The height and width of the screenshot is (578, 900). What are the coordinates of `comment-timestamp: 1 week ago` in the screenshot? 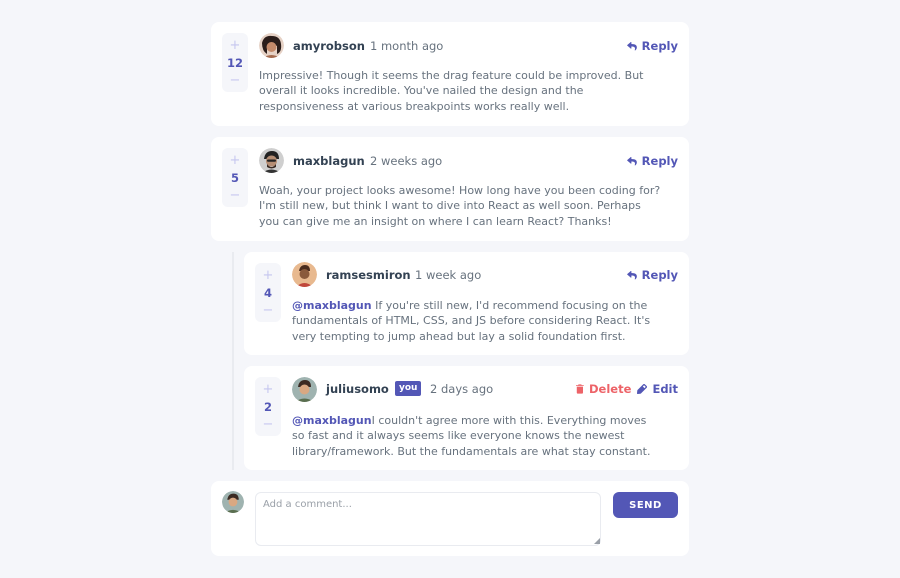 It's located at (448, 275).